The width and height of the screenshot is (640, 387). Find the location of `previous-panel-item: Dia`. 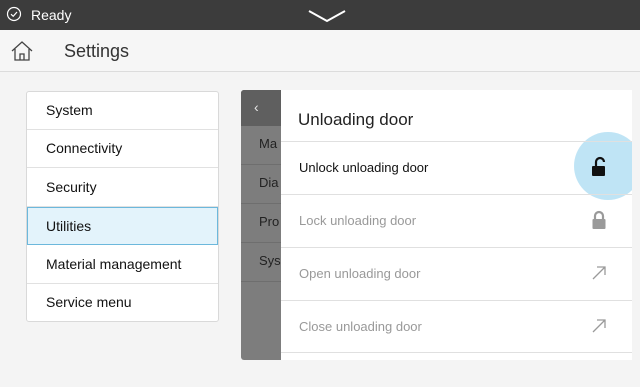

previous-panel-item: Dia is located at coordinates (261, 184).